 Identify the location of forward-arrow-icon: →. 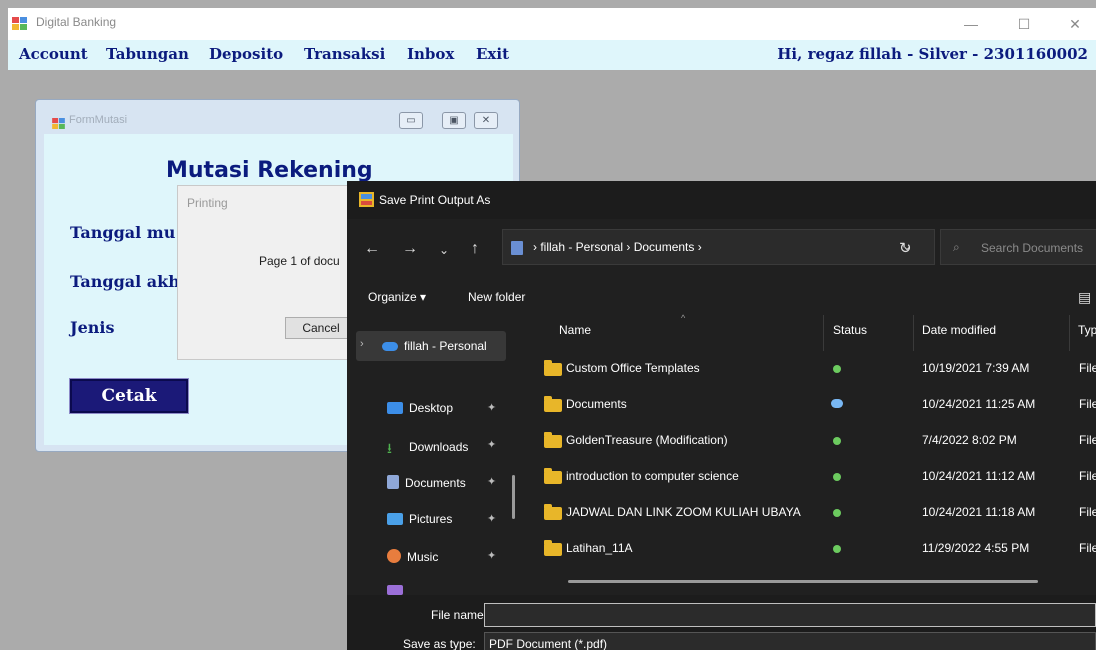
(410, 249).